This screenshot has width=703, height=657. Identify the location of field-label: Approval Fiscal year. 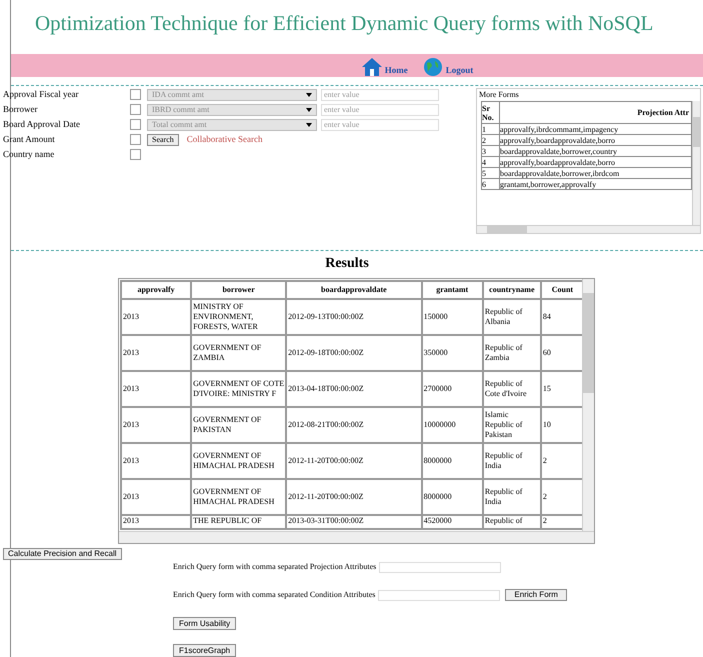
(41, 95).